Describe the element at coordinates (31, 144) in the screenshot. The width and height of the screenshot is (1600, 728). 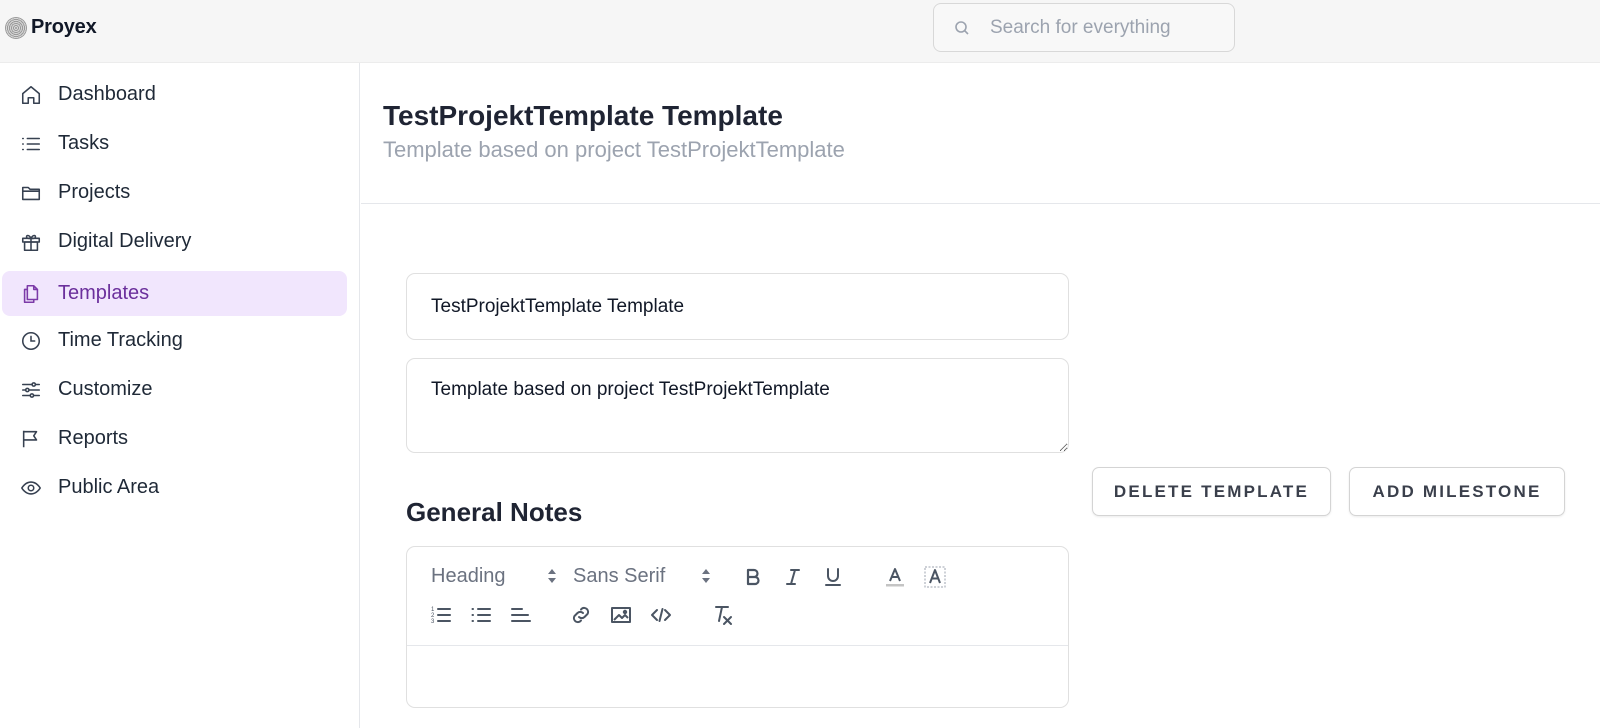
I see `list-icon` at that location.